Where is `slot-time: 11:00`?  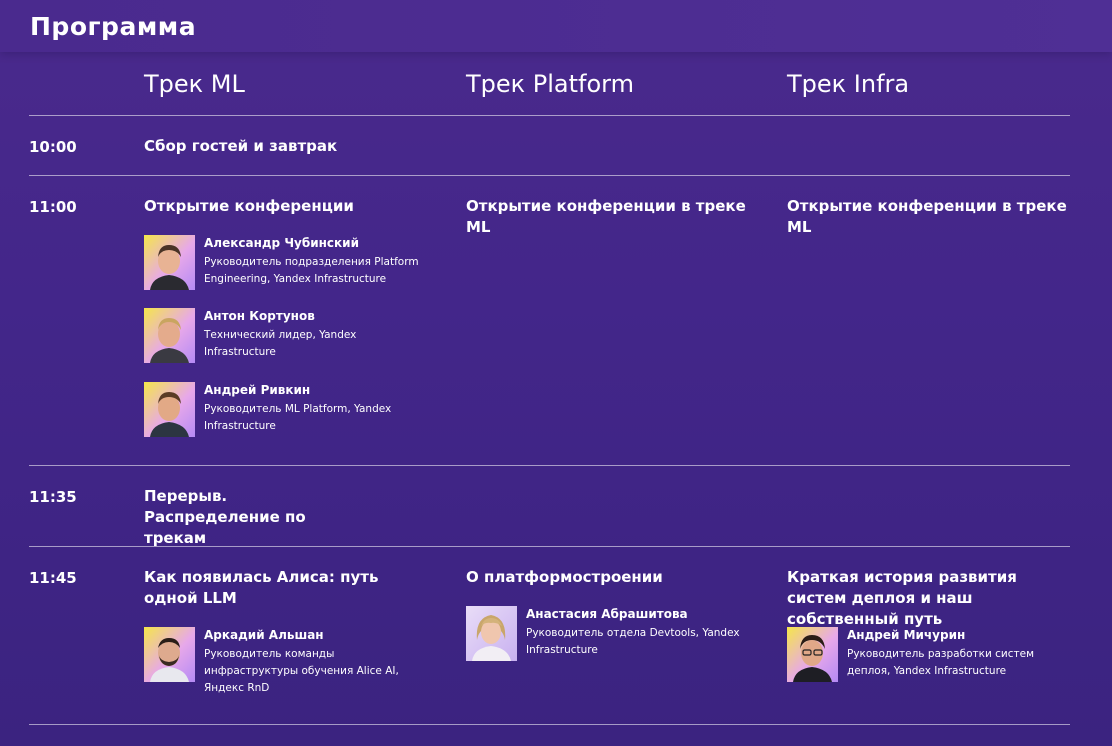
slot-time: 11:00 is located at coordinates (53, 207).